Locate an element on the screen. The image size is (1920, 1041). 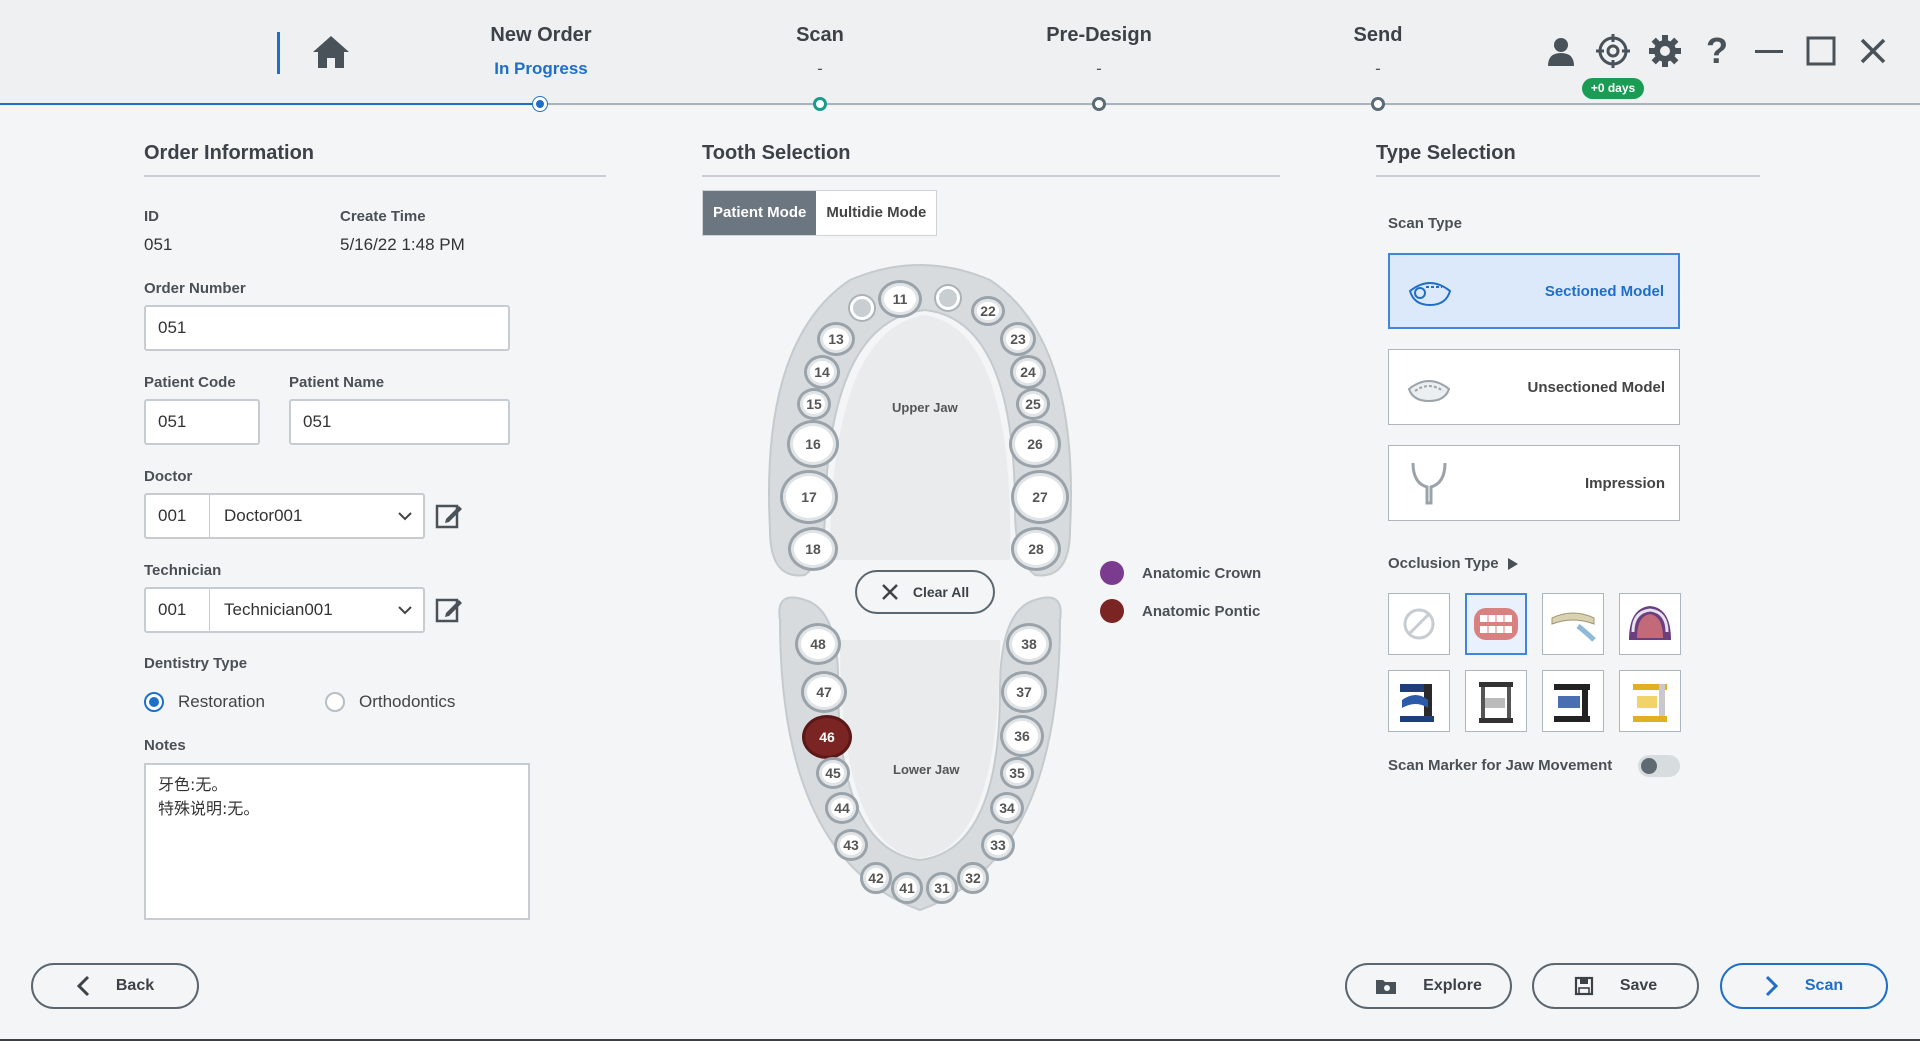
tab-multidie-mode: Multidie Mode is located at coordinates (876, 213).